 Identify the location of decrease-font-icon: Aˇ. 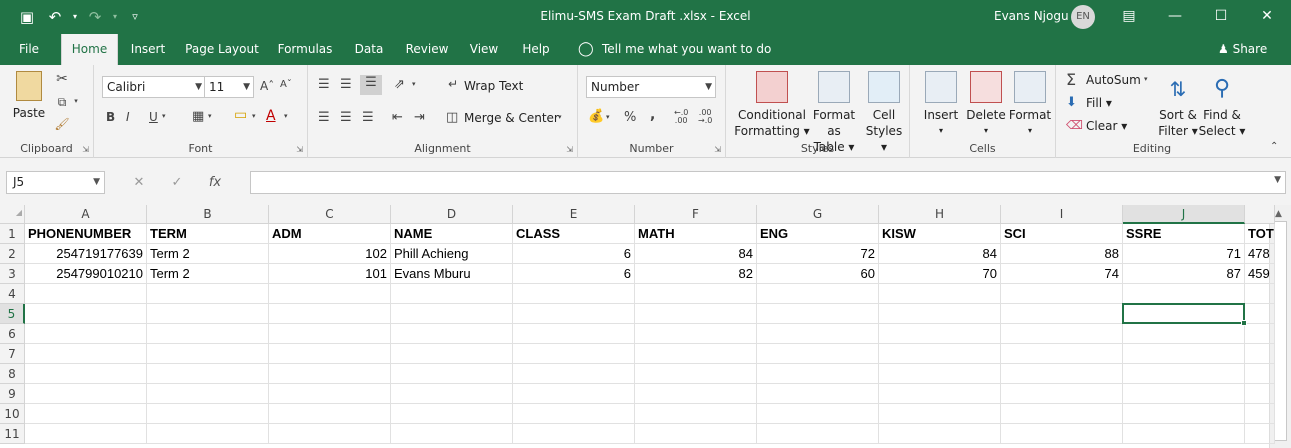
(286, 84).